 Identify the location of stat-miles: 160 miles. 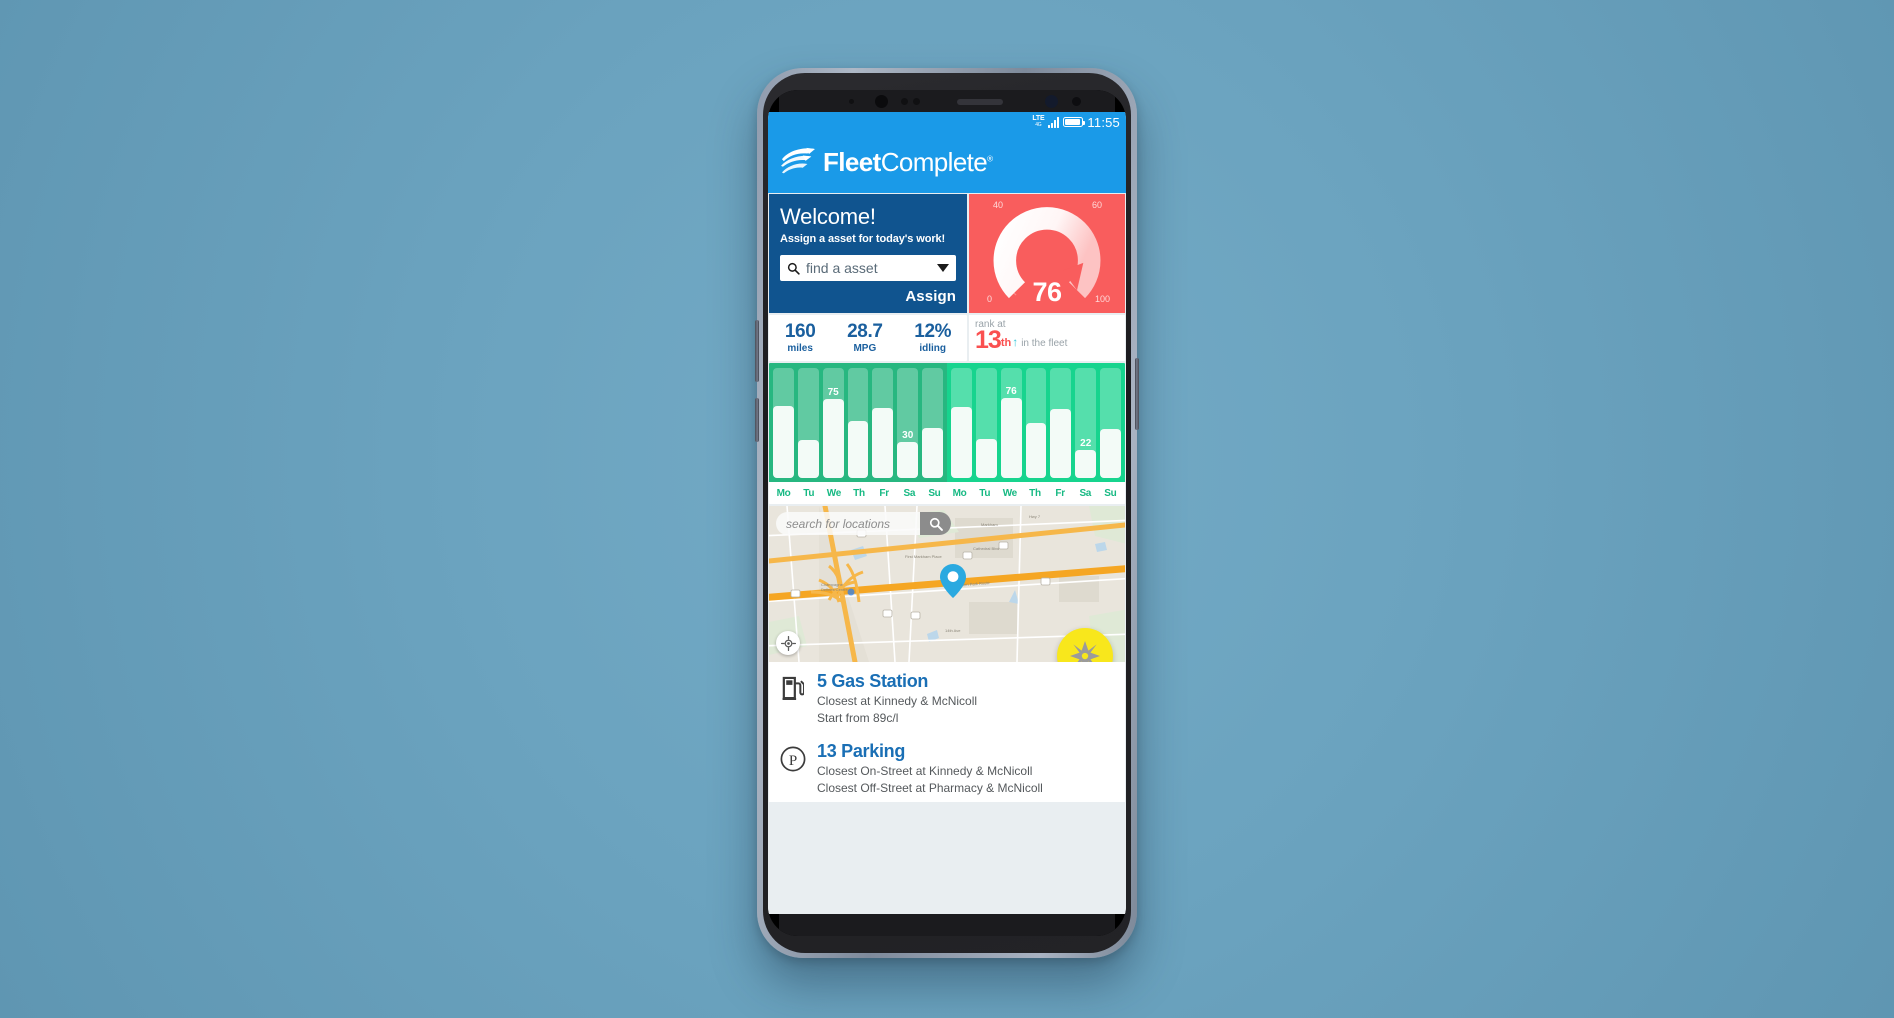
(800, 338).